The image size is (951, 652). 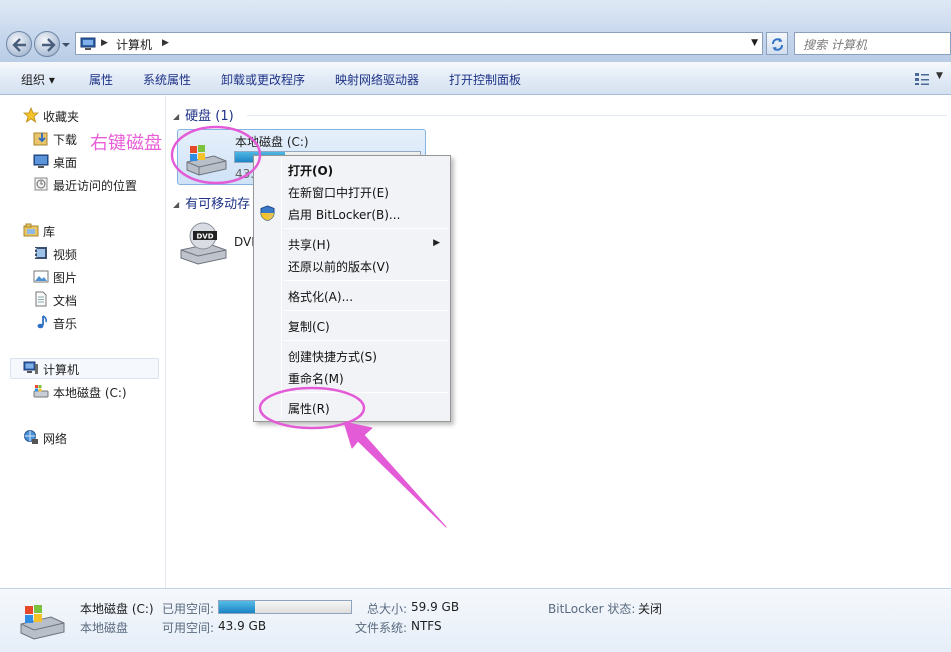 What do you see at coordinates (38, 79) in the screenshot?
I see `organize-button: 组织 ▾` at bounding box center [38, 79].